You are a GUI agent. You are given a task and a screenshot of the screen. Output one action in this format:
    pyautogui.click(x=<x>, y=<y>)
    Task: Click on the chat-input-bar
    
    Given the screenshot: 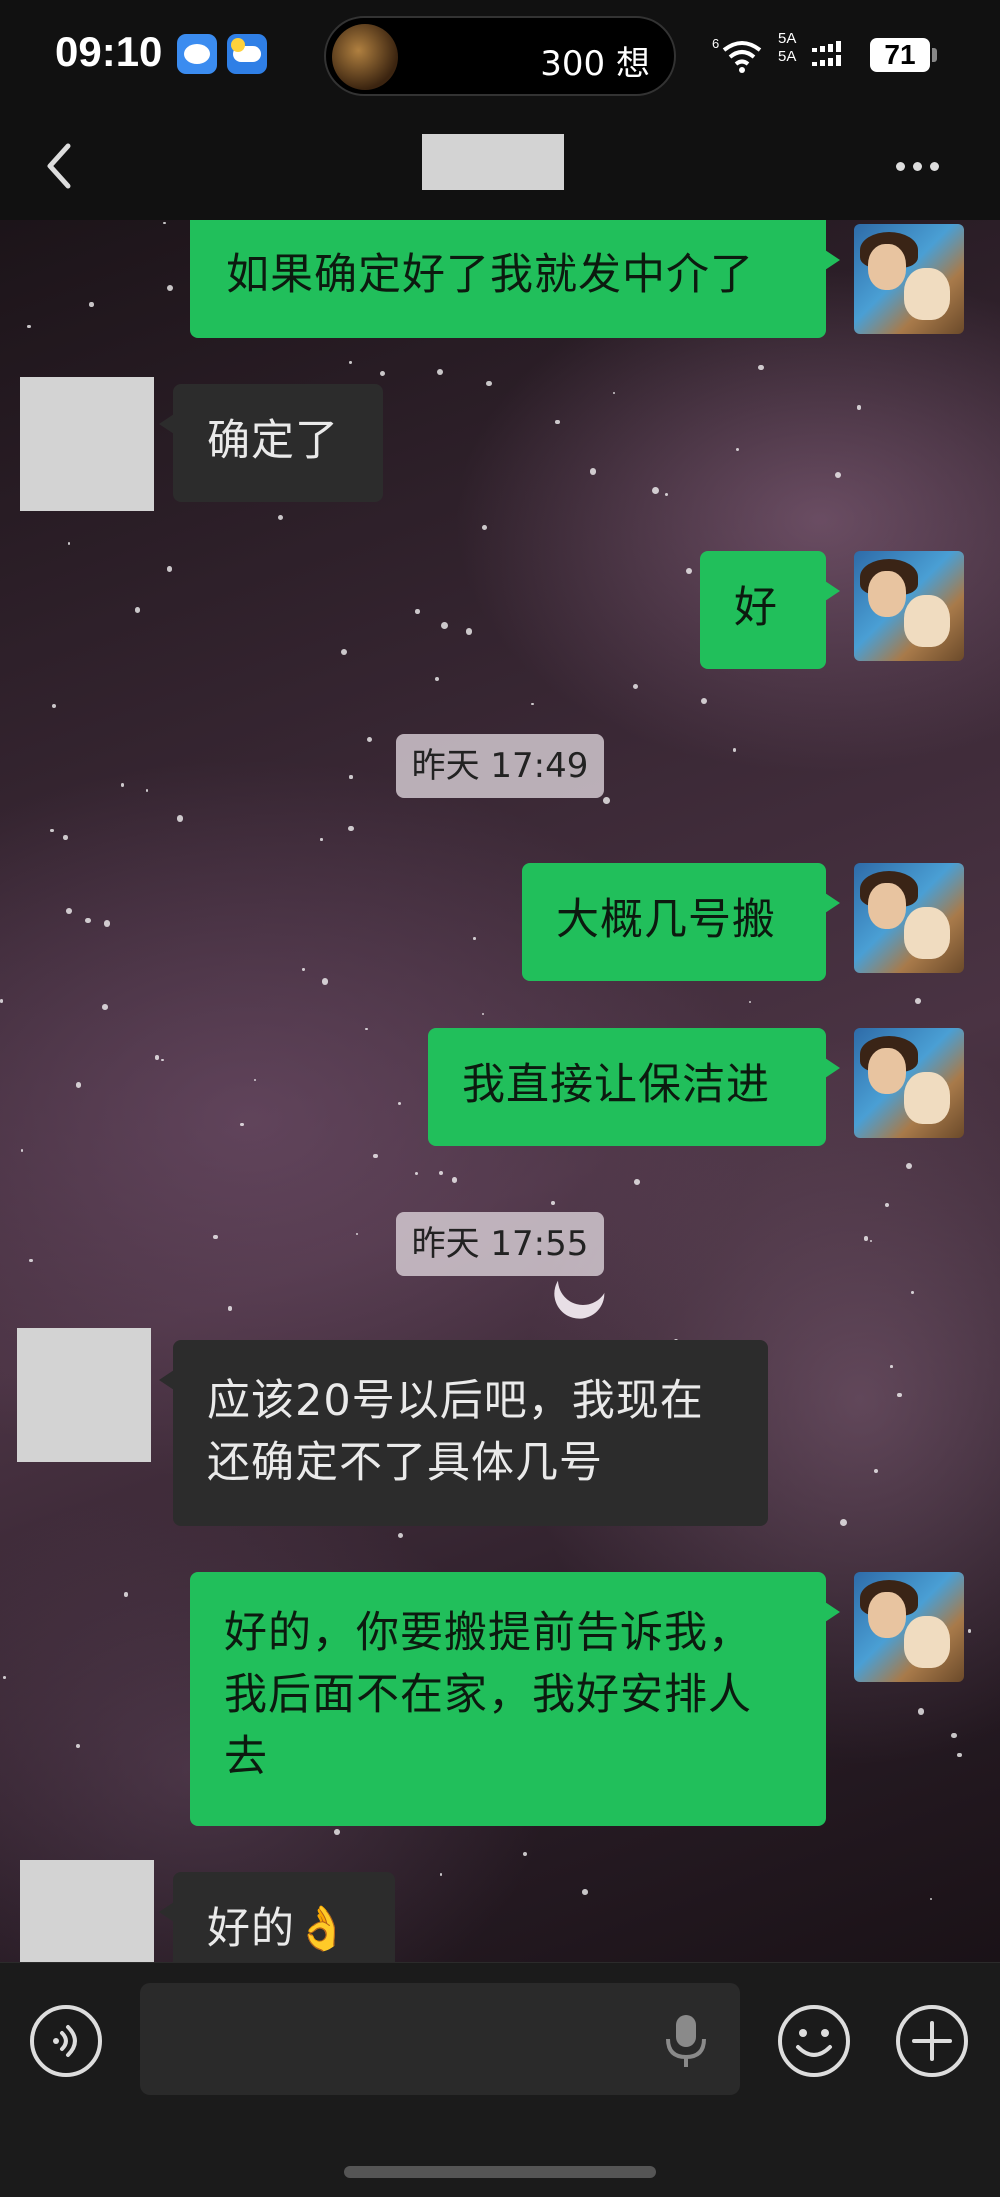 What is the action you would take?
    pyautogui.click(x=500, y=2079)
    